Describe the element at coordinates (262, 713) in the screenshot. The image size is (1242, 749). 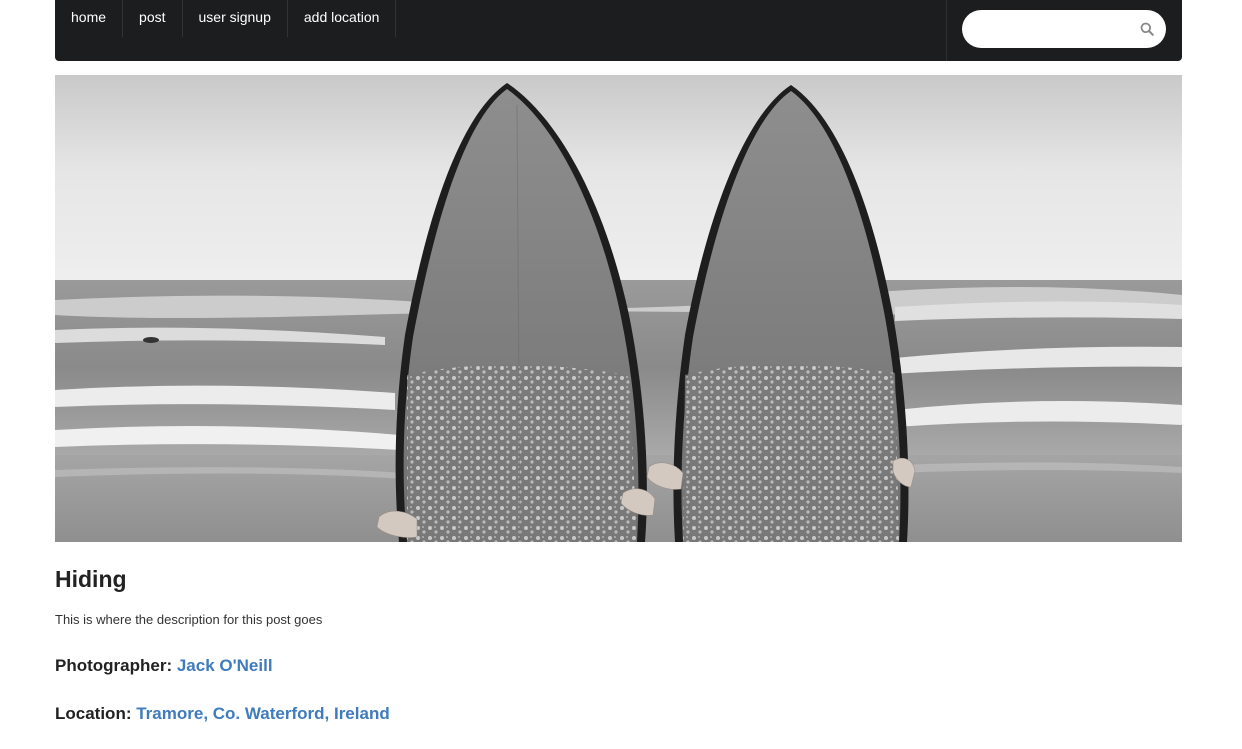
I see `location-link: Tramore, Co. Waterford, Ireland` at that location.